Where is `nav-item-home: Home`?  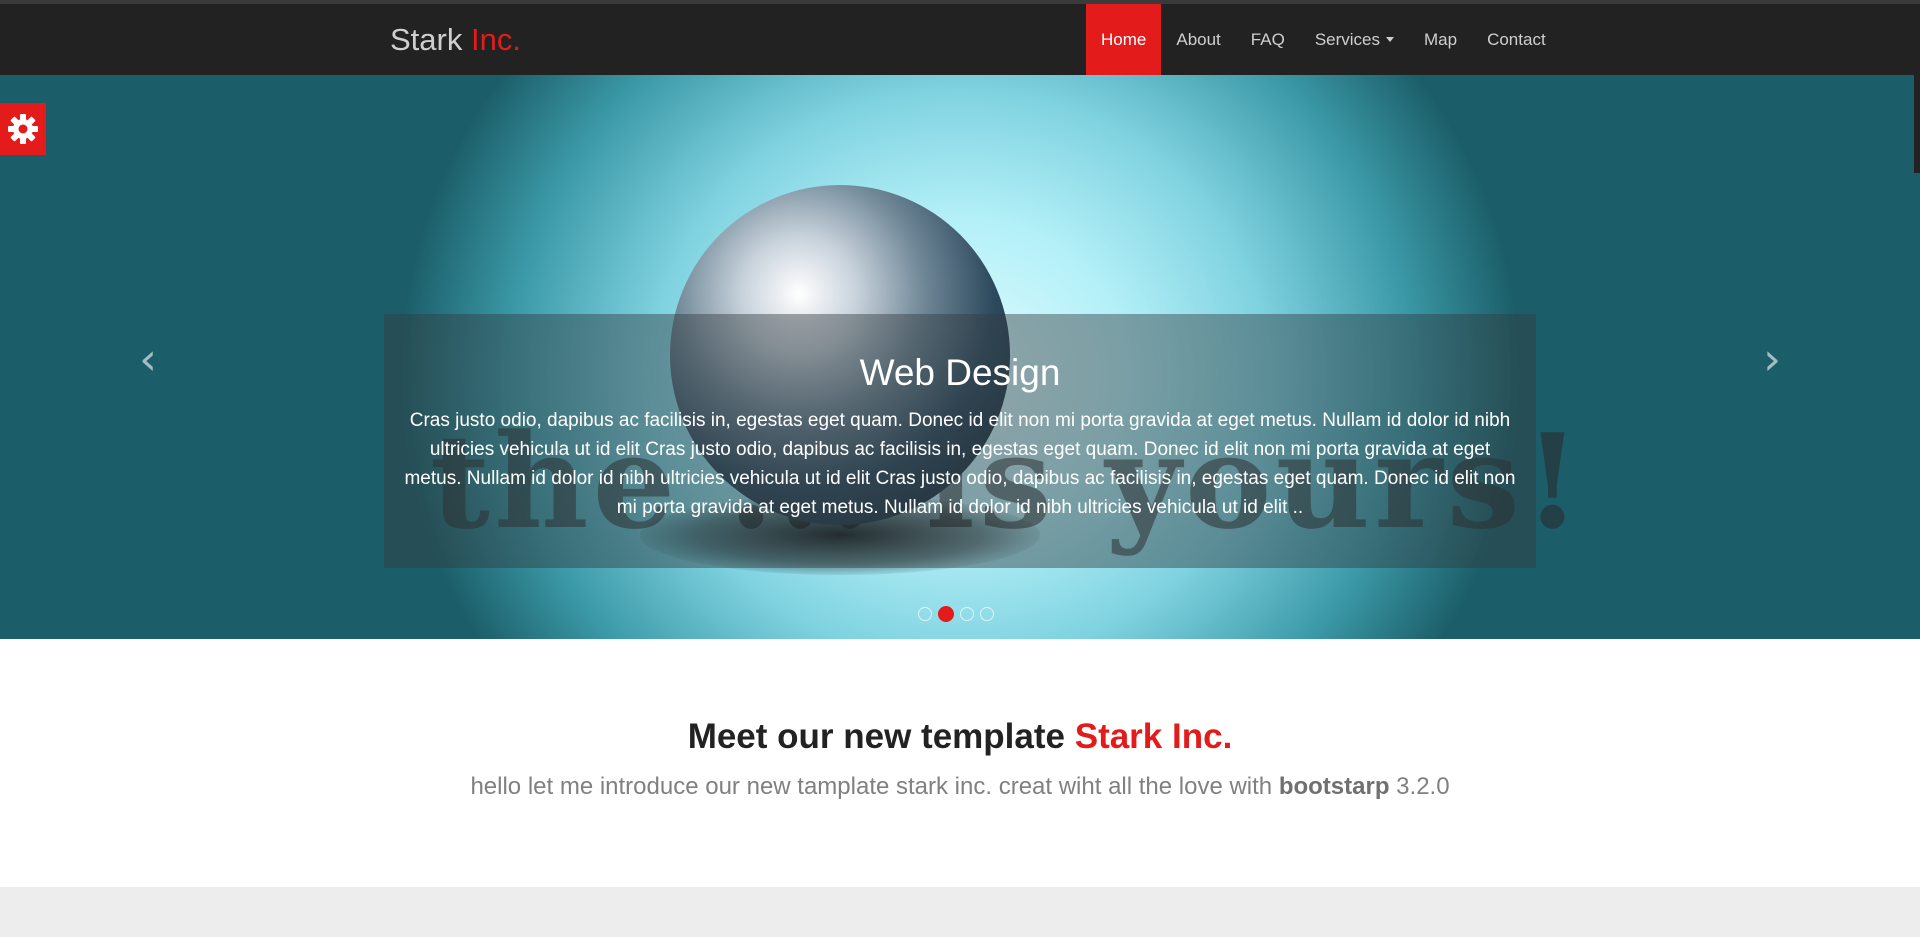
nav-item-home: Home is located at coordinates (1124, 39).